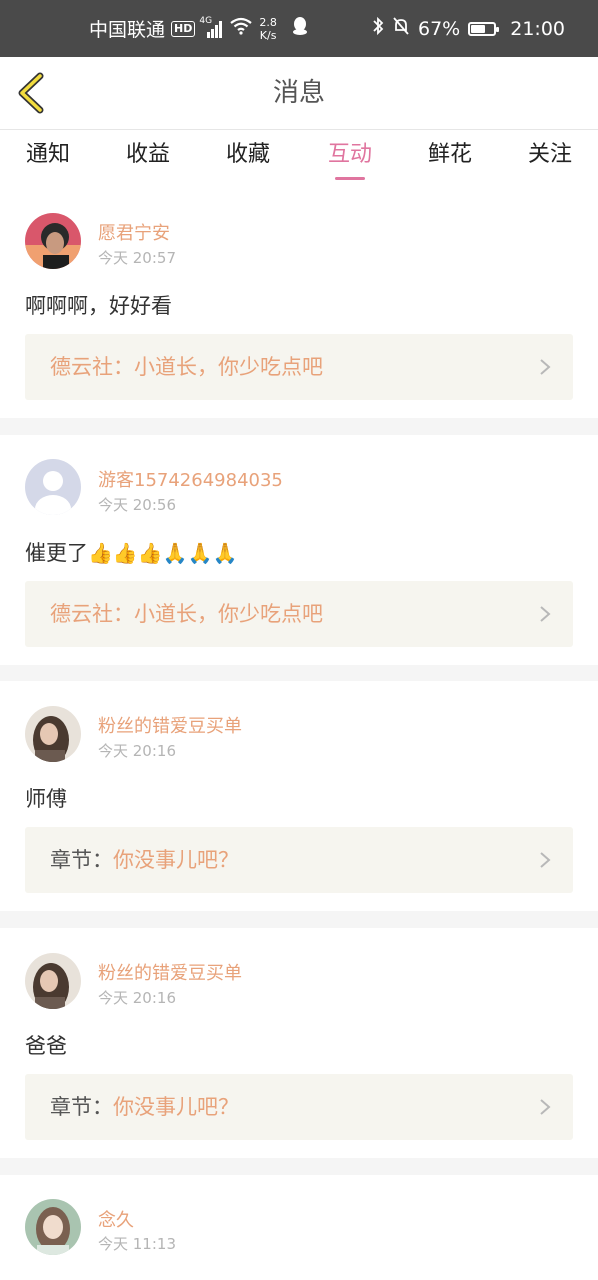  I want to click on tab-favorites: 收藏, so click(248, 159).